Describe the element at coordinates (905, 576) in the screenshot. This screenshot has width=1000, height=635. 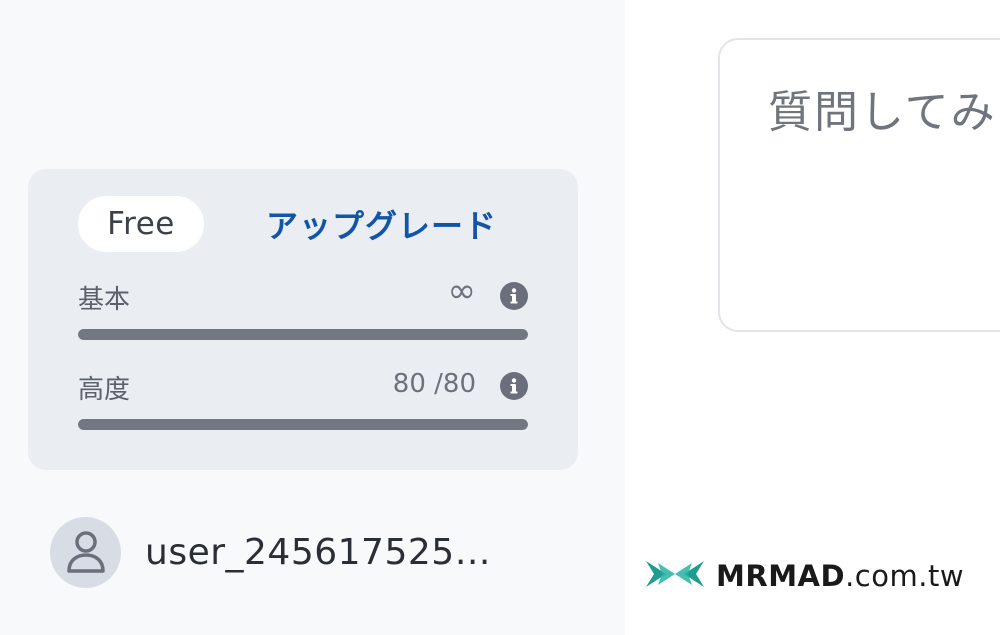
I see `watermark-domain: .com.tw` at that location.